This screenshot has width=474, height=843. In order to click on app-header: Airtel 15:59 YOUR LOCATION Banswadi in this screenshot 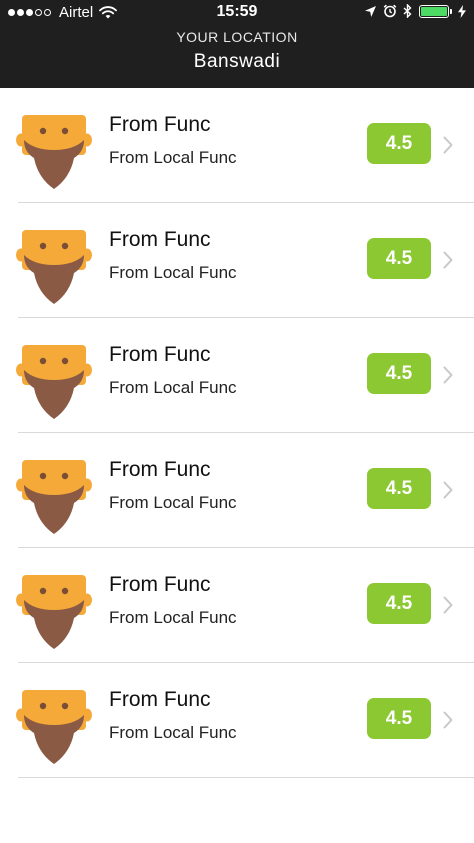, I will do `click(237, 44)`.